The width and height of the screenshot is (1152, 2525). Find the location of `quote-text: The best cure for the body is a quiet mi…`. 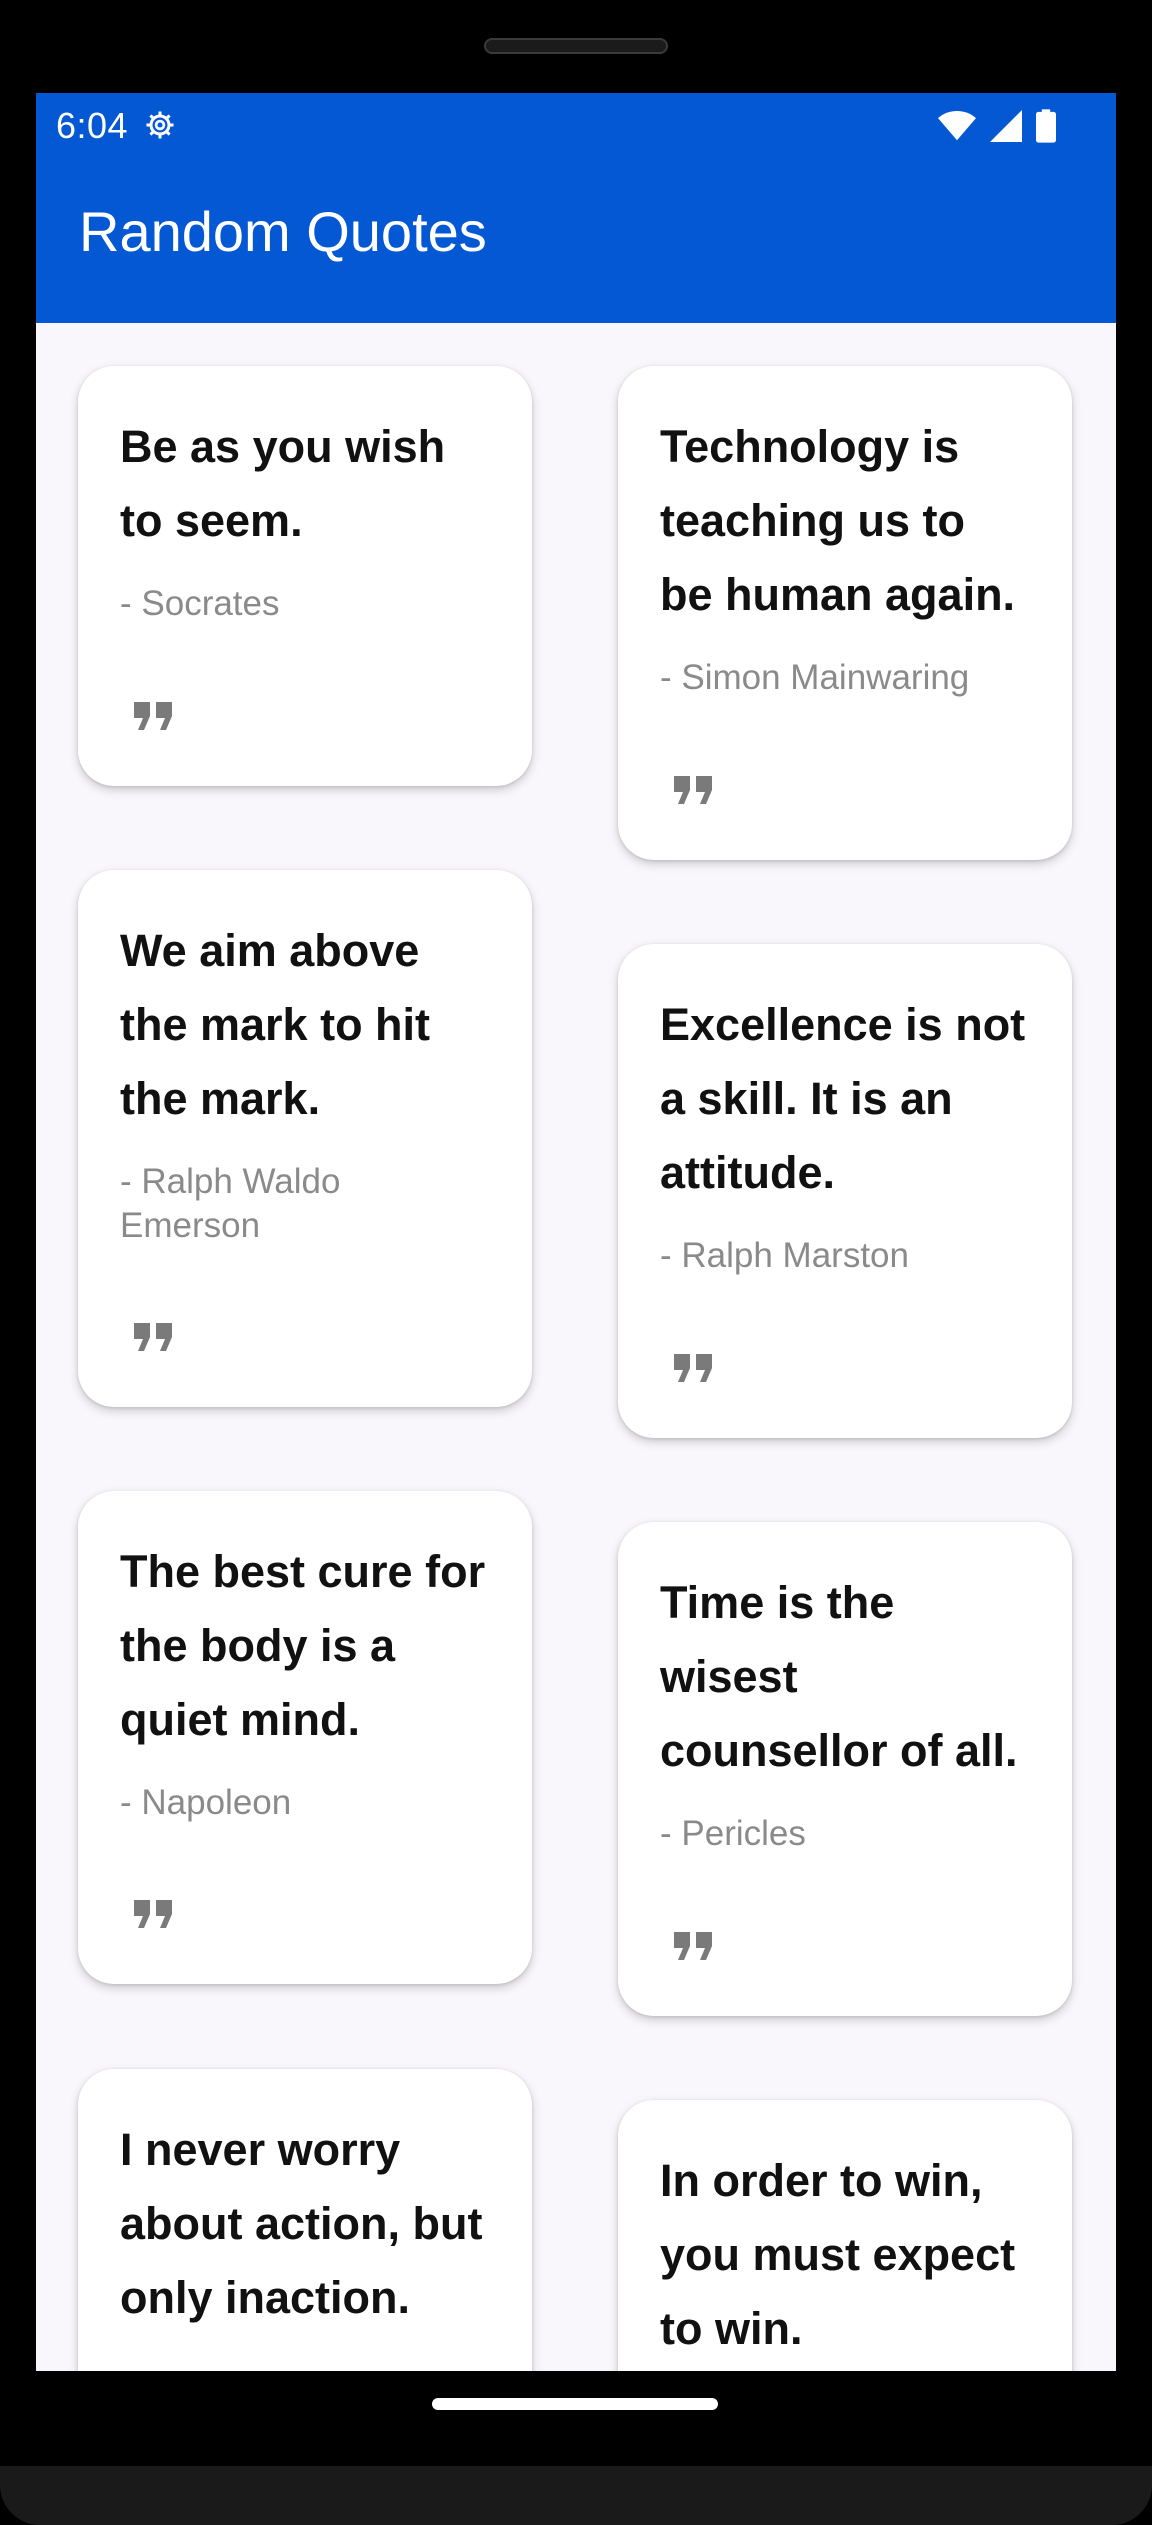

quote-text: The best cure for the body is a quiet mi… is located at coordinates (303, 1645).